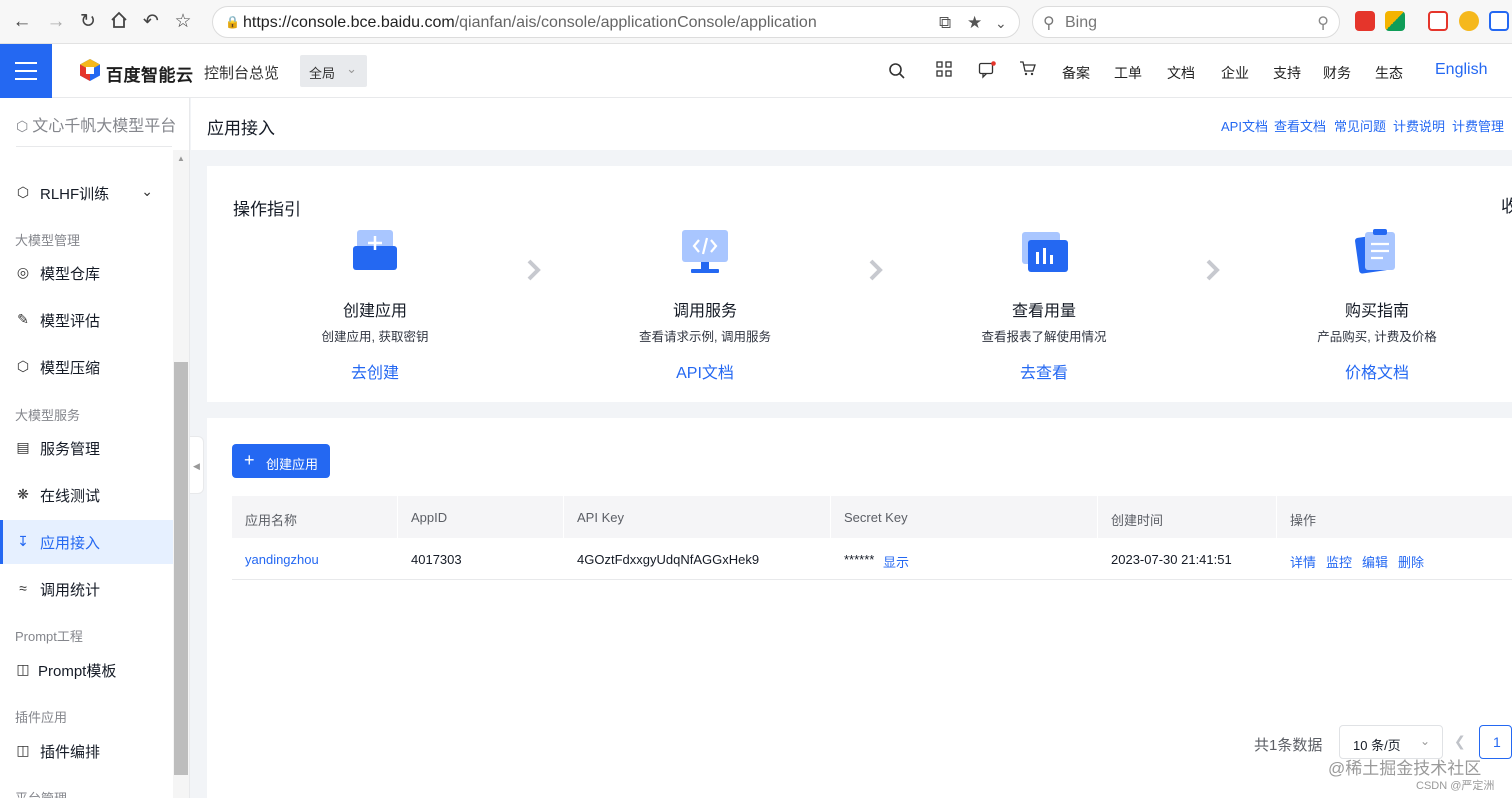 Image resolution: width=1512 pixels, height=798 pixels. What do you see at coordinates (1043, 311) in the screenshot?
I see `step-title: 查看用量` at bounding box center [1043, 311].